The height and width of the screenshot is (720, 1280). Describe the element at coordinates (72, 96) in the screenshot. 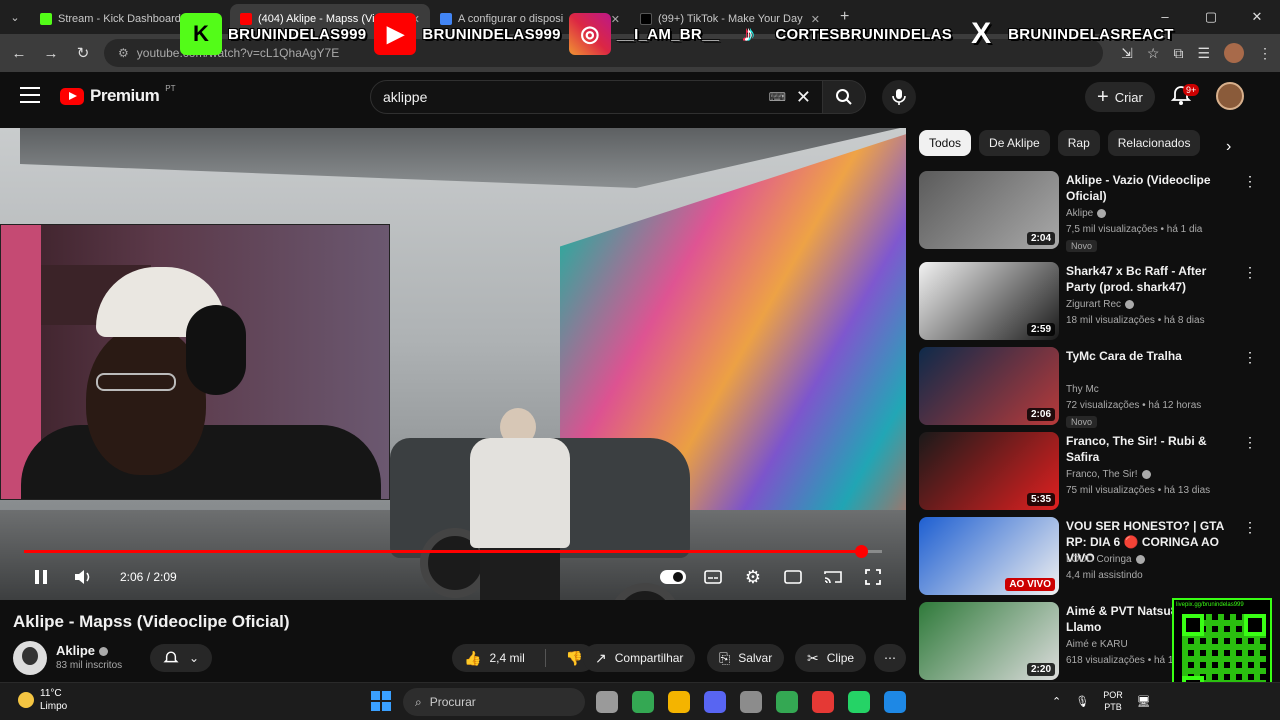

I see `youtube-logo-icon` at that location.